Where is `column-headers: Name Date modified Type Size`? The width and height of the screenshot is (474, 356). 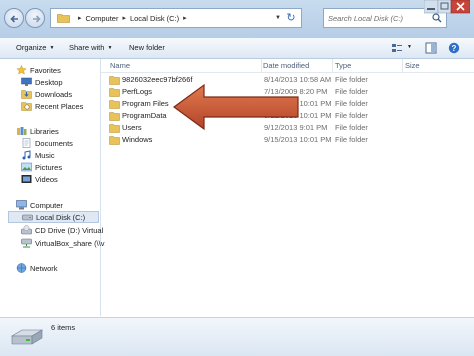 column-headers: Name Date modified Type Size is located at coordinates (287, 66).